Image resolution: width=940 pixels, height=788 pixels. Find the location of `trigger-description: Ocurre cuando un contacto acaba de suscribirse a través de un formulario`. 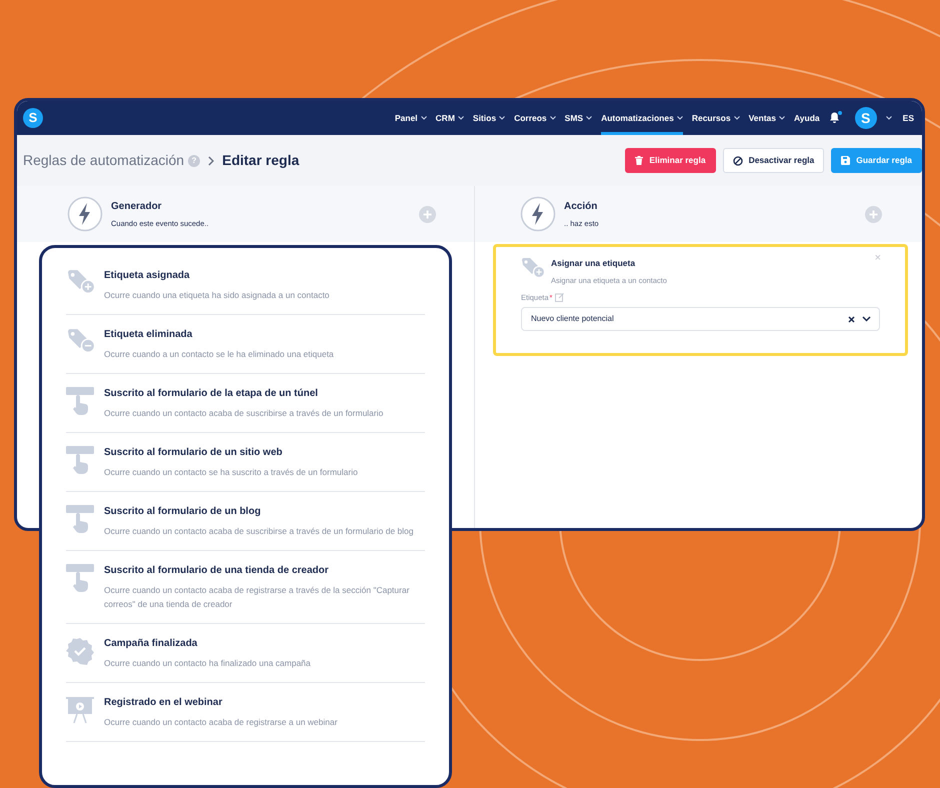

trigger-description: Ocurre cuando un contacto acaba de suscribirse a través de un formulario is located at coordinates (244, 413).